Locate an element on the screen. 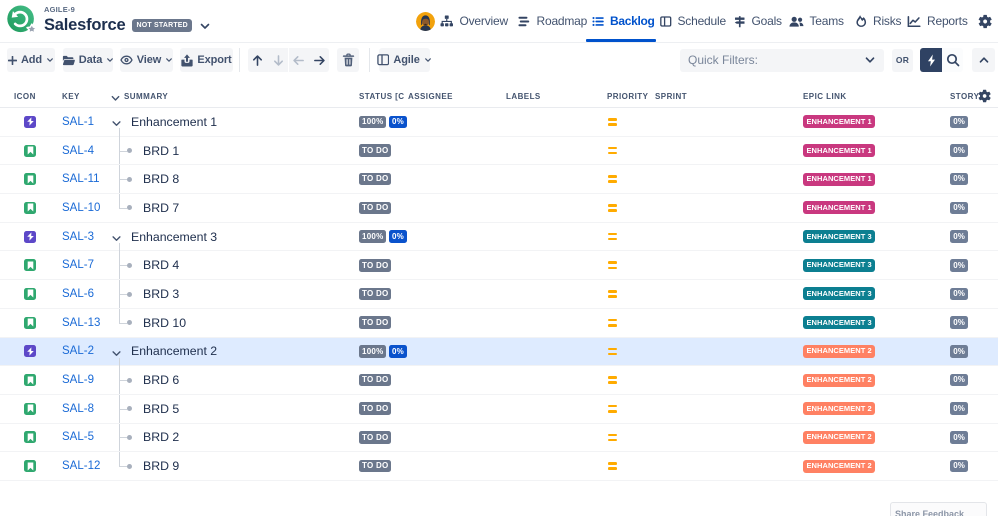 This screenshot has width=998, height=516. add-button: Add is located at coordinates (31, 60).